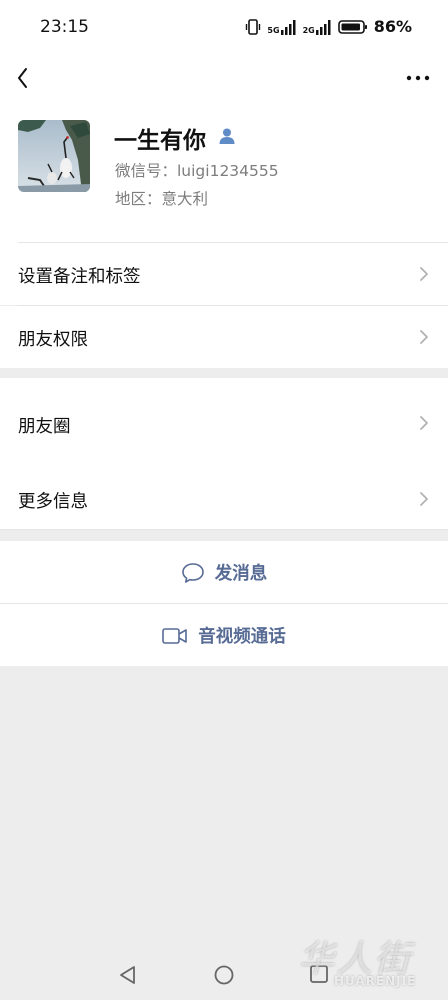 The height and width of the screenshot is (1000, 448). What do you see at coordinates (224, 78) in the screenshot?
I see `top-nav` at bounding box center [224, 78].